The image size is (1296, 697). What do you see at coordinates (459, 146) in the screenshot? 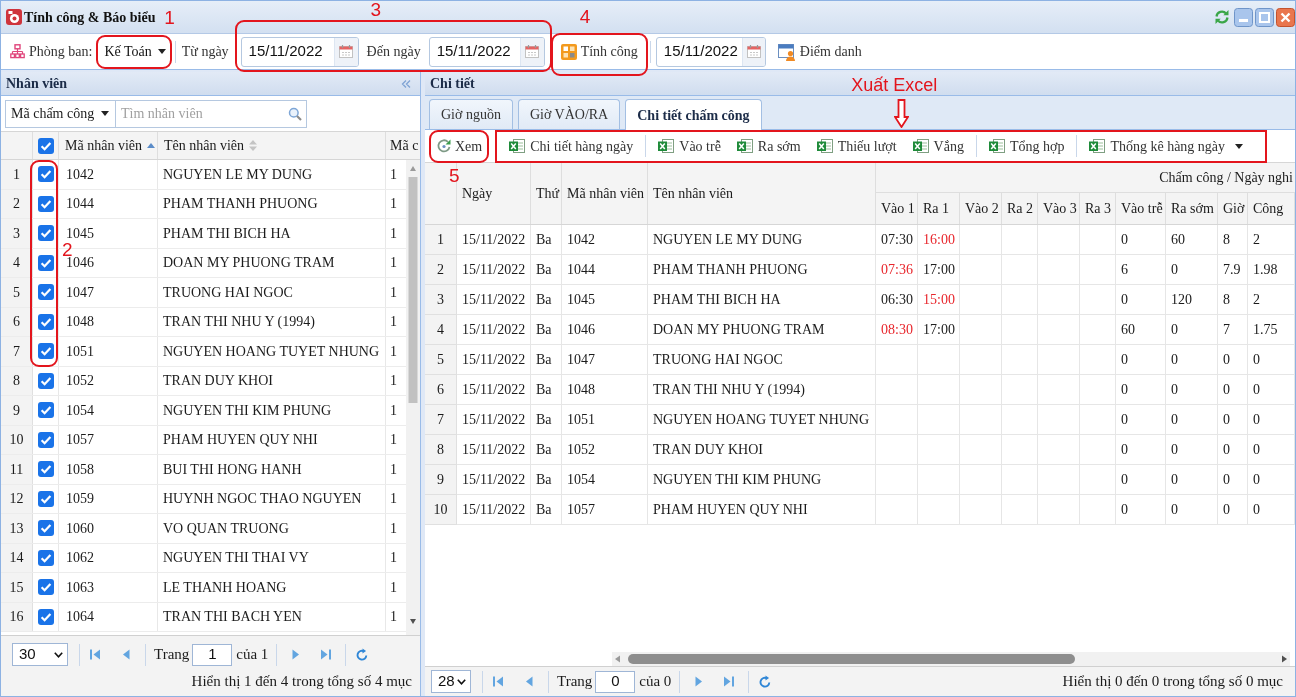
I see `view-button: Xem` at bounding box center [459, 146].